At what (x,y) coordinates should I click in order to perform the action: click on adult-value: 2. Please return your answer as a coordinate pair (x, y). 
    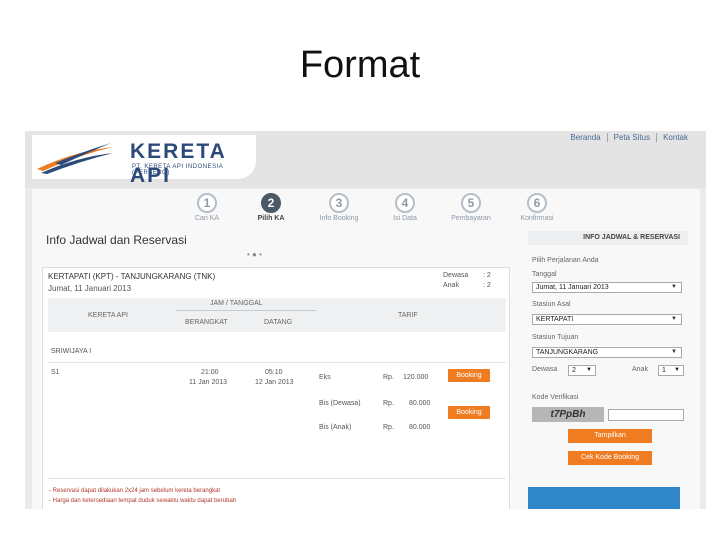
    Looking at the image, I should click on (574, 370).